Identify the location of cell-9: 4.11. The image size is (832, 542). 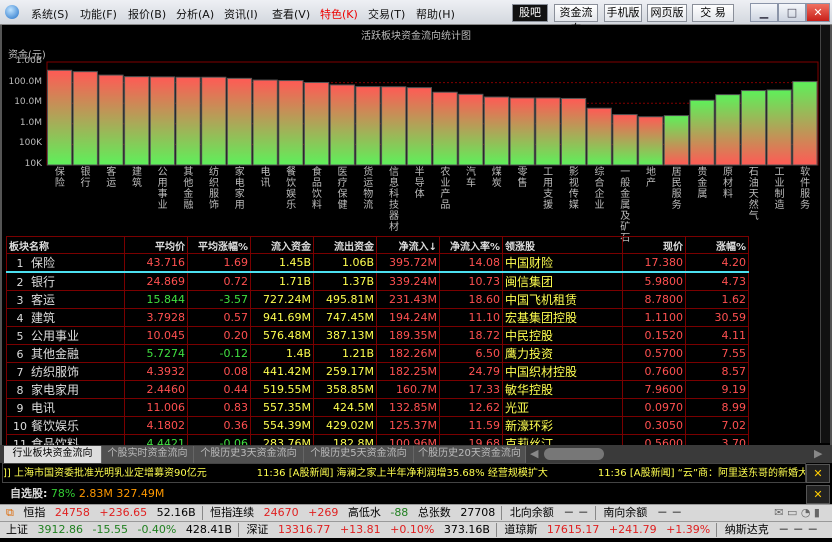
(717, 335).